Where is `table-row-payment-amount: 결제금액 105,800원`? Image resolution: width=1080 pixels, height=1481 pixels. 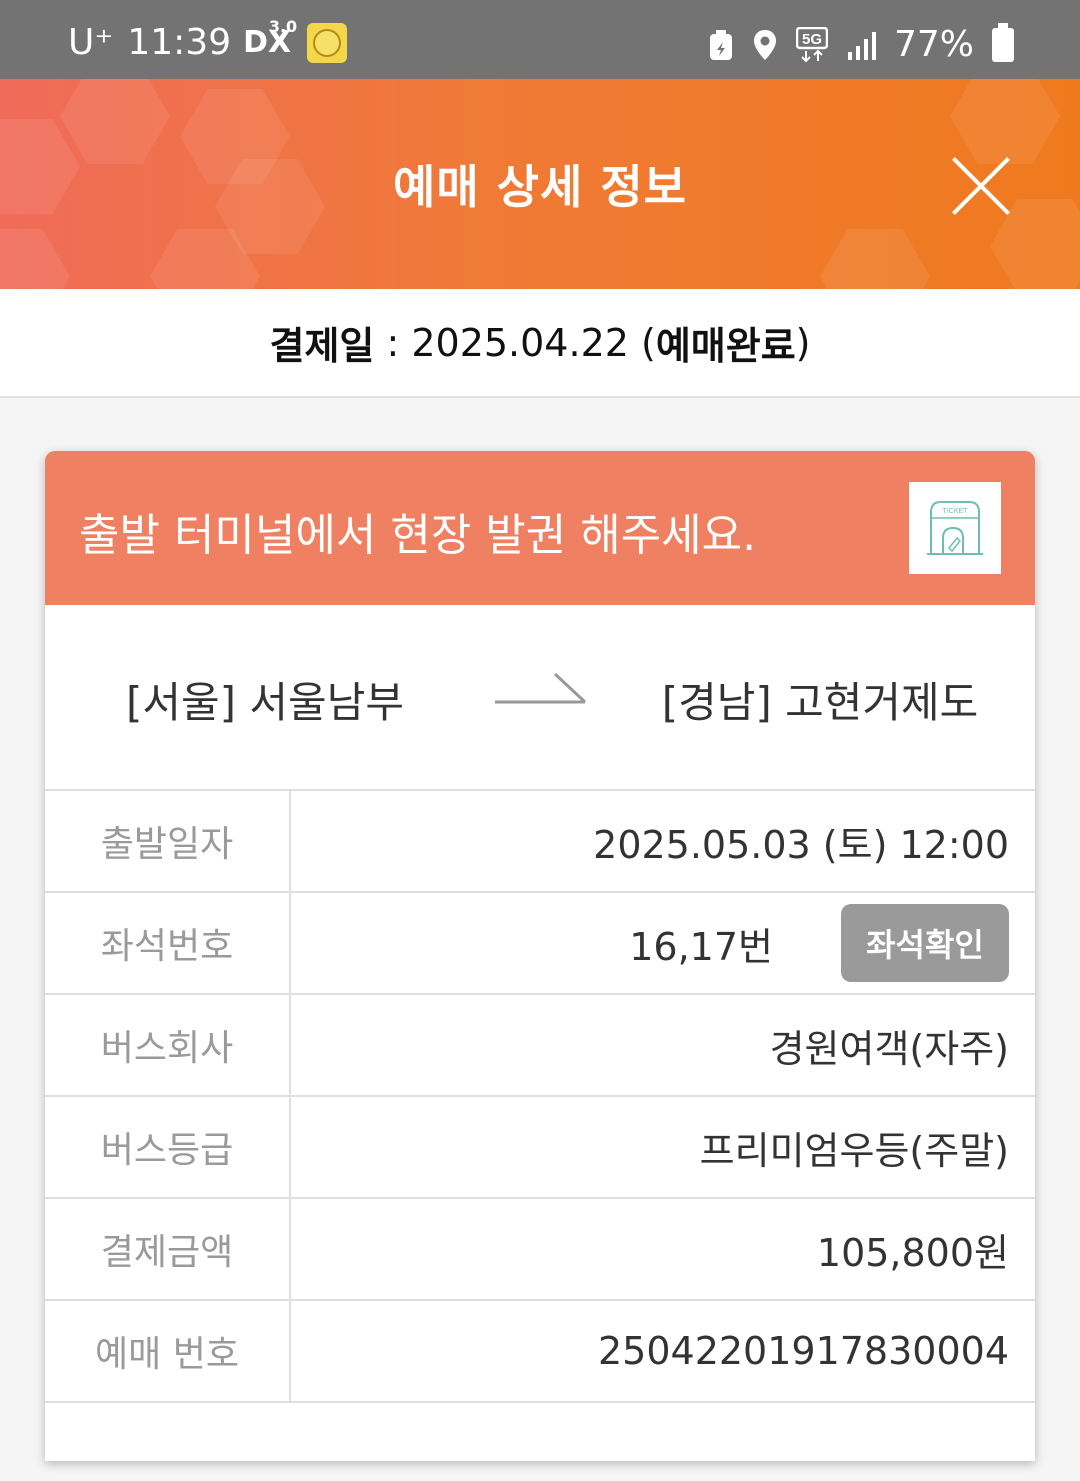
table-row-payment-amount: 결제금액 105,800원 is located at coordinates (540, 1249).